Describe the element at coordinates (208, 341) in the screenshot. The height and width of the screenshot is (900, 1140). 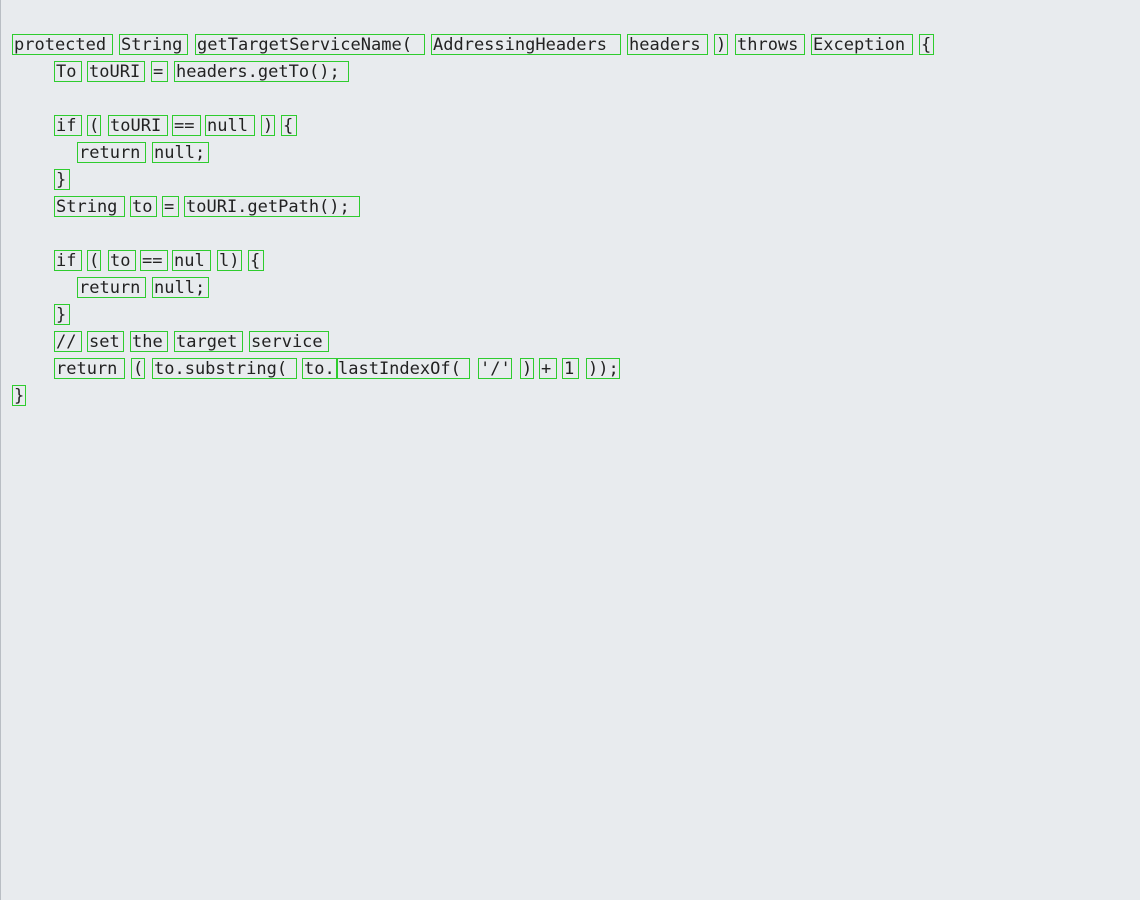
I see `code-token: target` at that location.